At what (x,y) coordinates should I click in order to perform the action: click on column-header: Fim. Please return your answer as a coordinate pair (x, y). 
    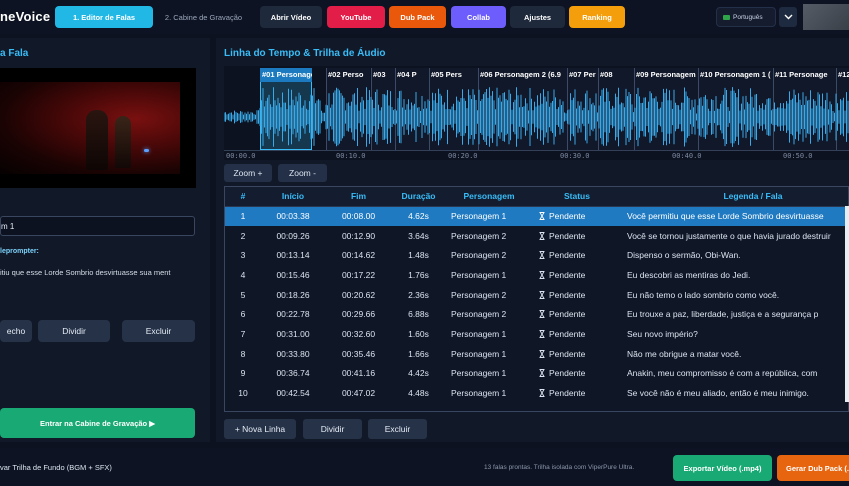
    Looking at the image, I should click on (358, 197).